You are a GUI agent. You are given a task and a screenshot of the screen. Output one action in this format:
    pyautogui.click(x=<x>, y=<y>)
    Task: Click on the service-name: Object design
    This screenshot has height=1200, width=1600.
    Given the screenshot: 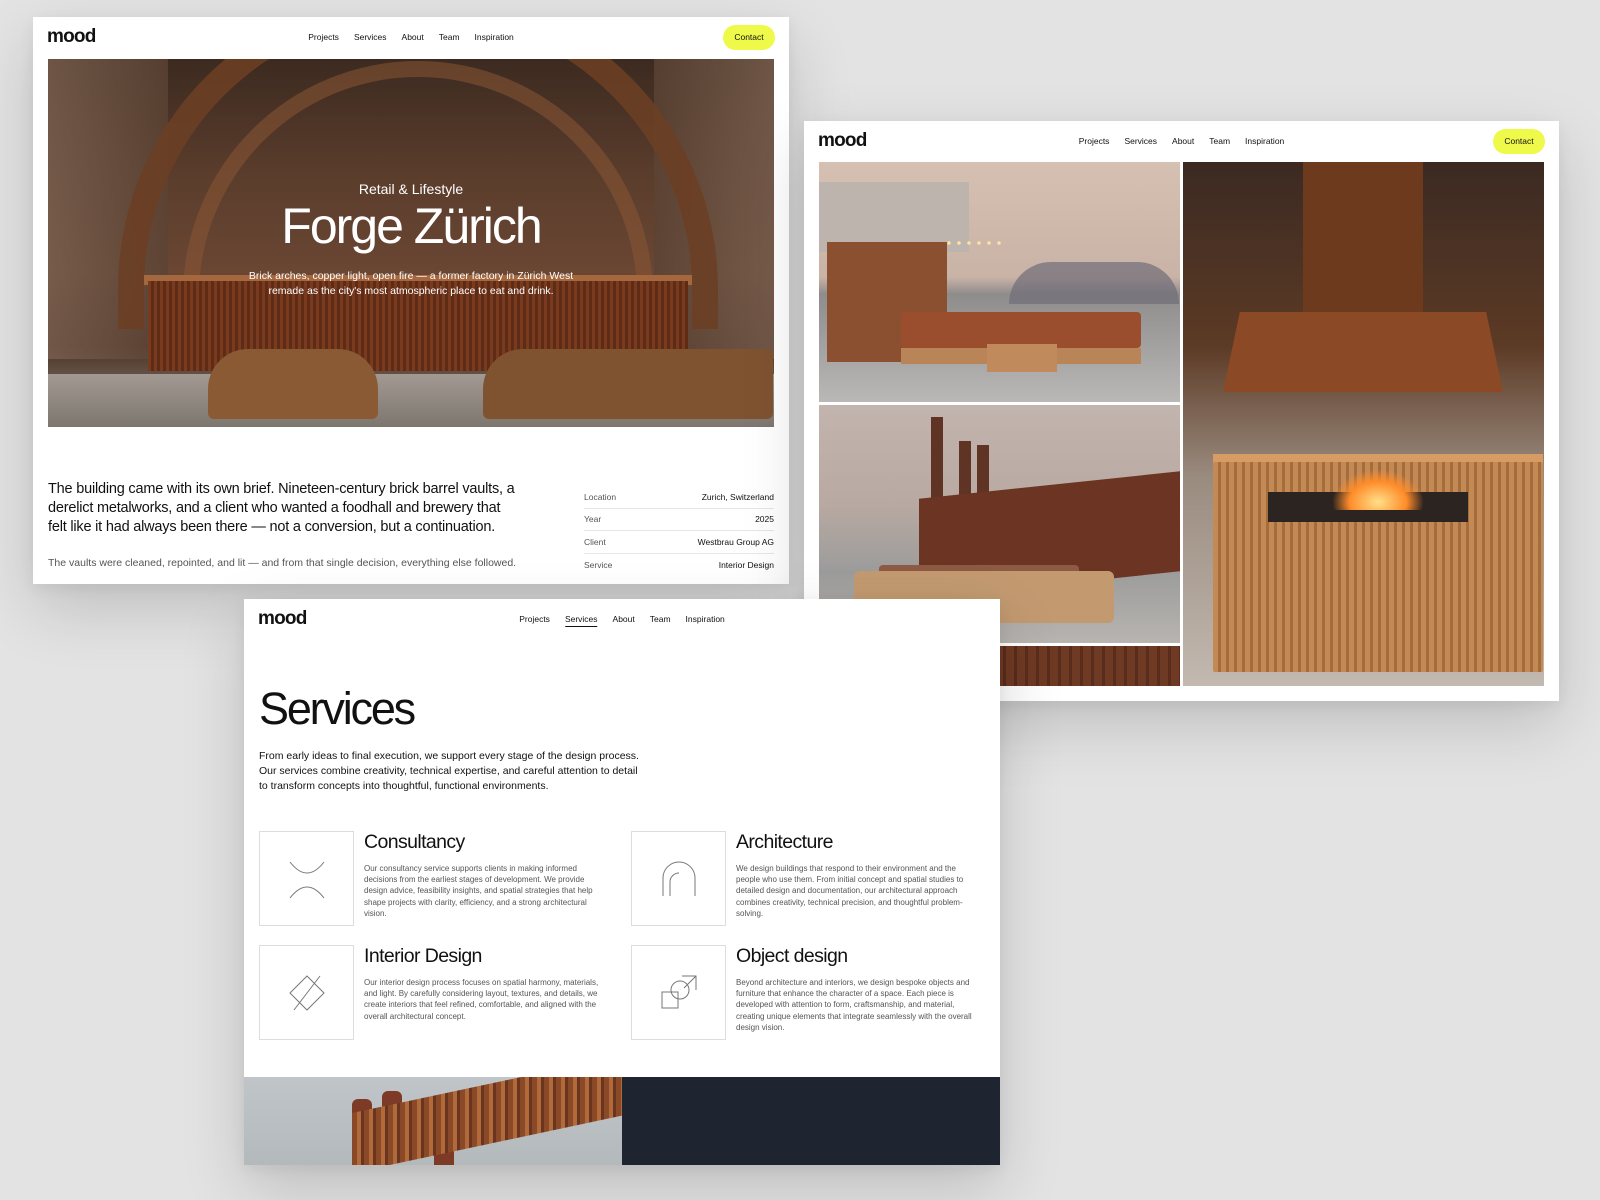 What is the action you would take?
    pyautogui.click(x=792, y=956)
    